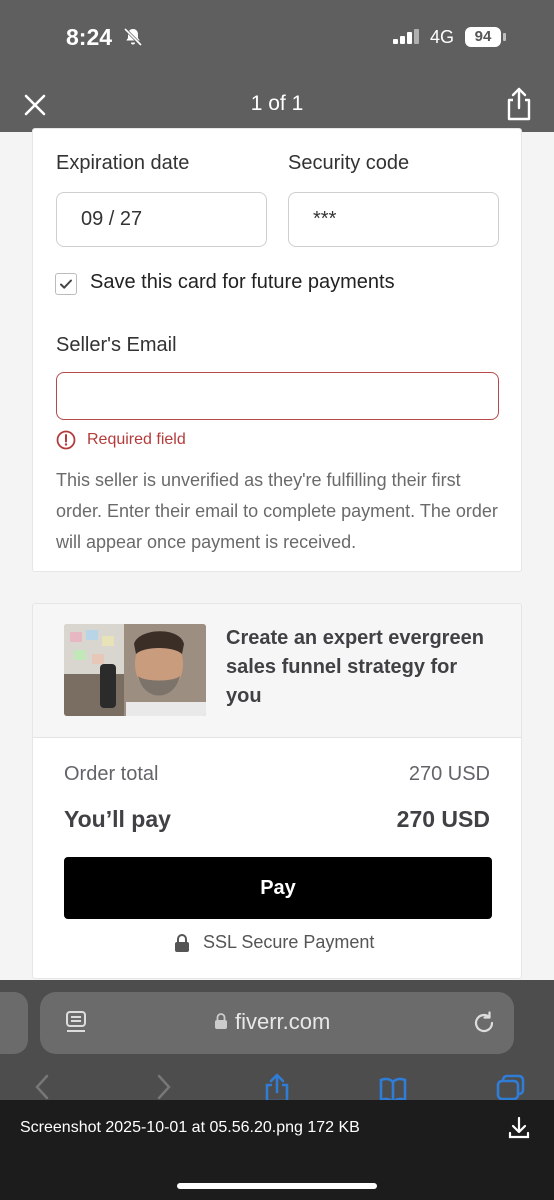 The height and width of the screenshot is (1200, 554). What do you see at coordinates (163, 1087) in the screenshot?
I see `forward-icon` at bounding box center [163, 1087].